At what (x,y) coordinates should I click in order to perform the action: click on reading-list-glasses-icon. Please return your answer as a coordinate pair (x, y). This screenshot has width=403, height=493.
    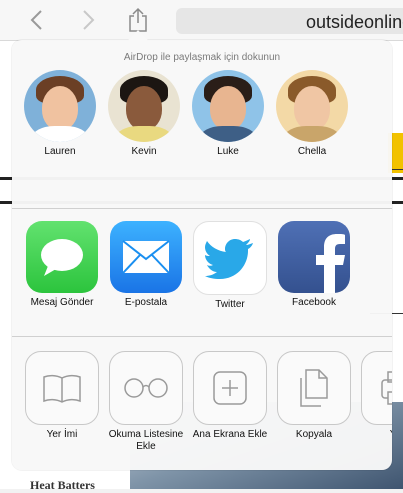
    Looking at the image, I should click on (146, 388).